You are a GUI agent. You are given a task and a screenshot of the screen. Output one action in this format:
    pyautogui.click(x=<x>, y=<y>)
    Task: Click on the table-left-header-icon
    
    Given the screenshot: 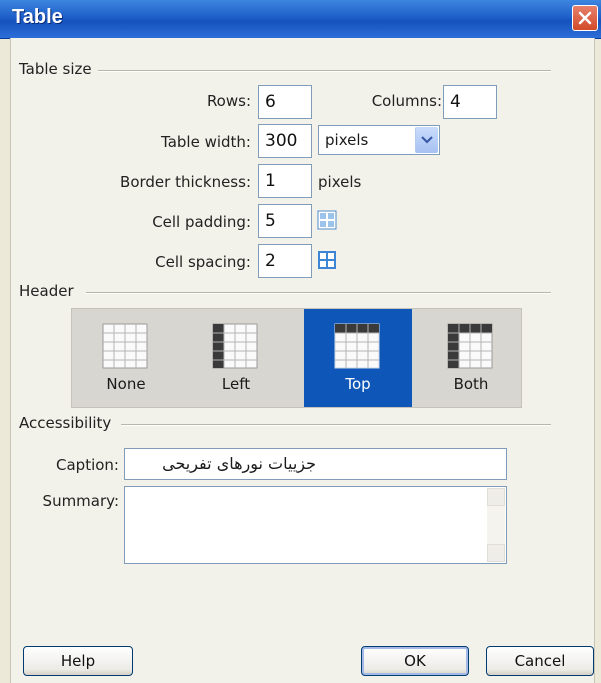 What is the action you would take?
    pyautogui.click(x=235, y=346)
    